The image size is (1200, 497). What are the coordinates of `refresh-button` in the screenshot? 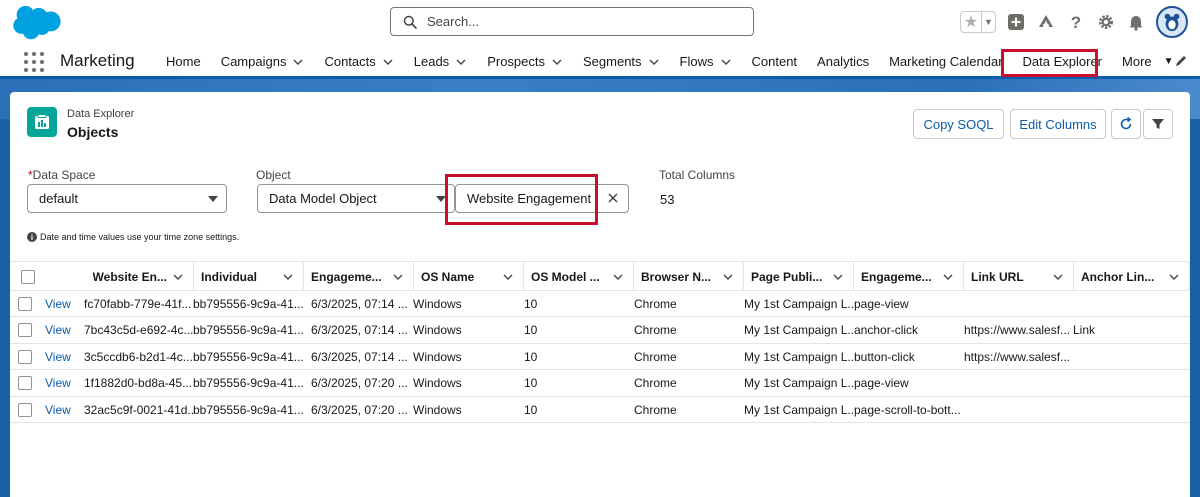 It's located at (1126, 124).